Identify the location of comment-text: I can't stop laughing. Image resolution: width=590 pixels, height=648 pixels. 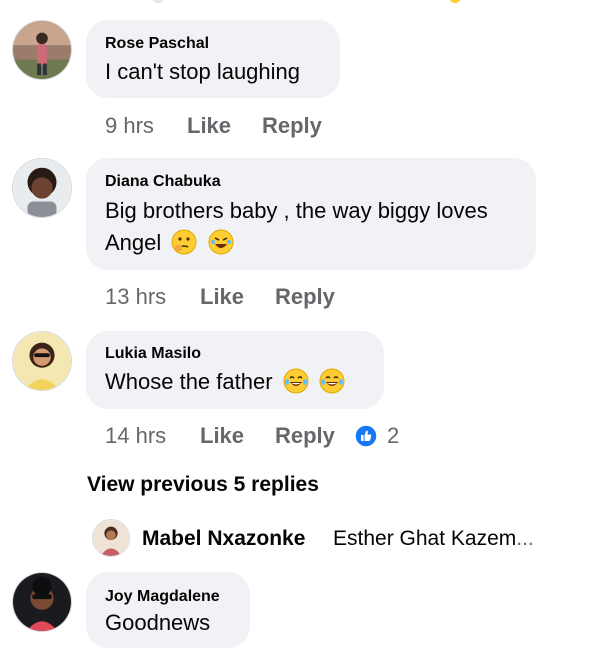
(203, 71).